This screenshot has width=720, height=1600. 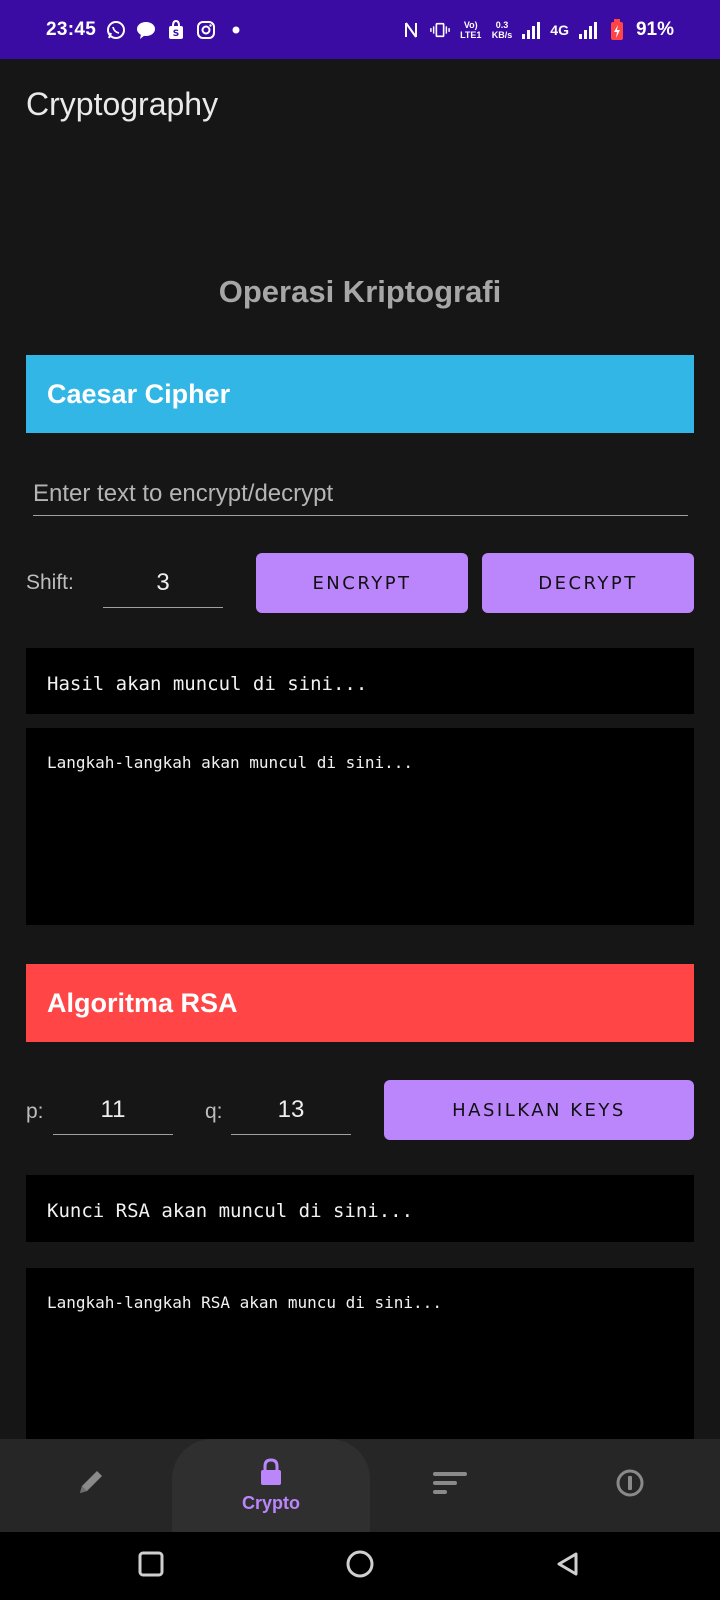 I want to click on status-left: 23:45 S, so click(x=146, y=30).